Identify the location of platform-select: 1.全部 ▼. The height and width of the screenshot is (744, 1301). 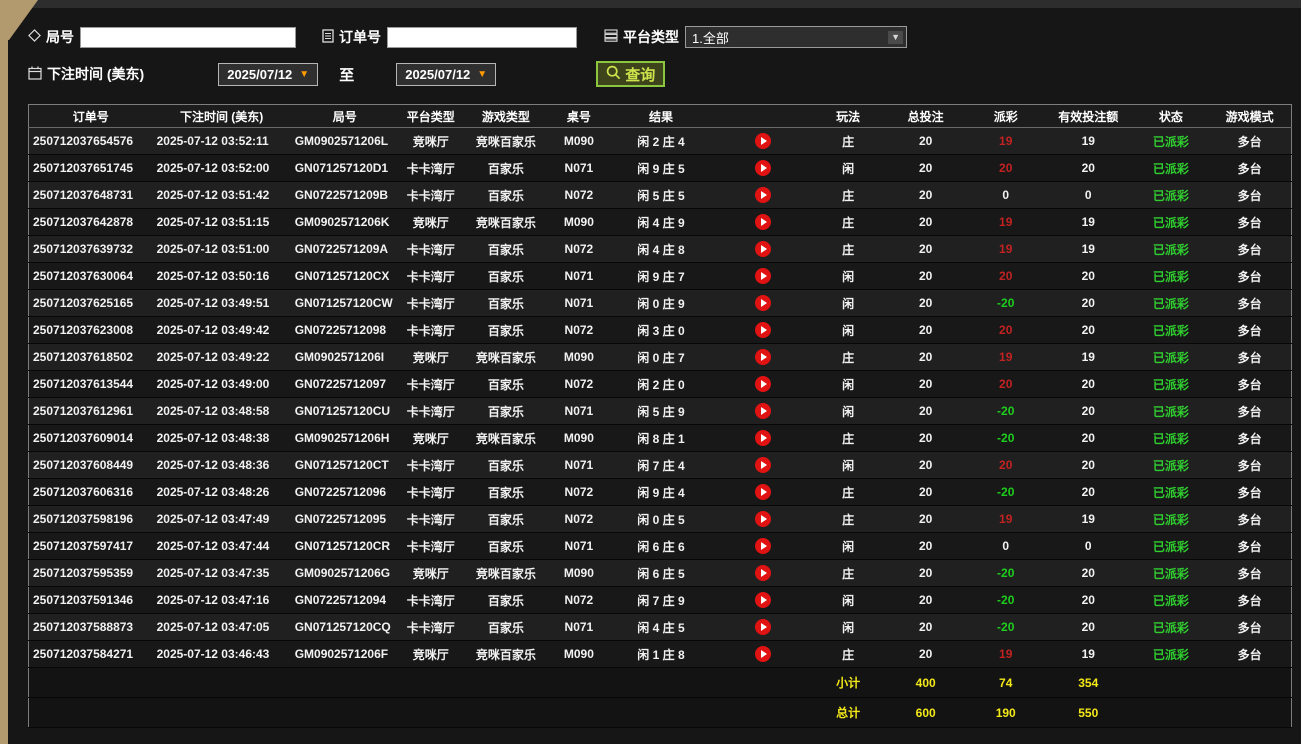
(796, 37).